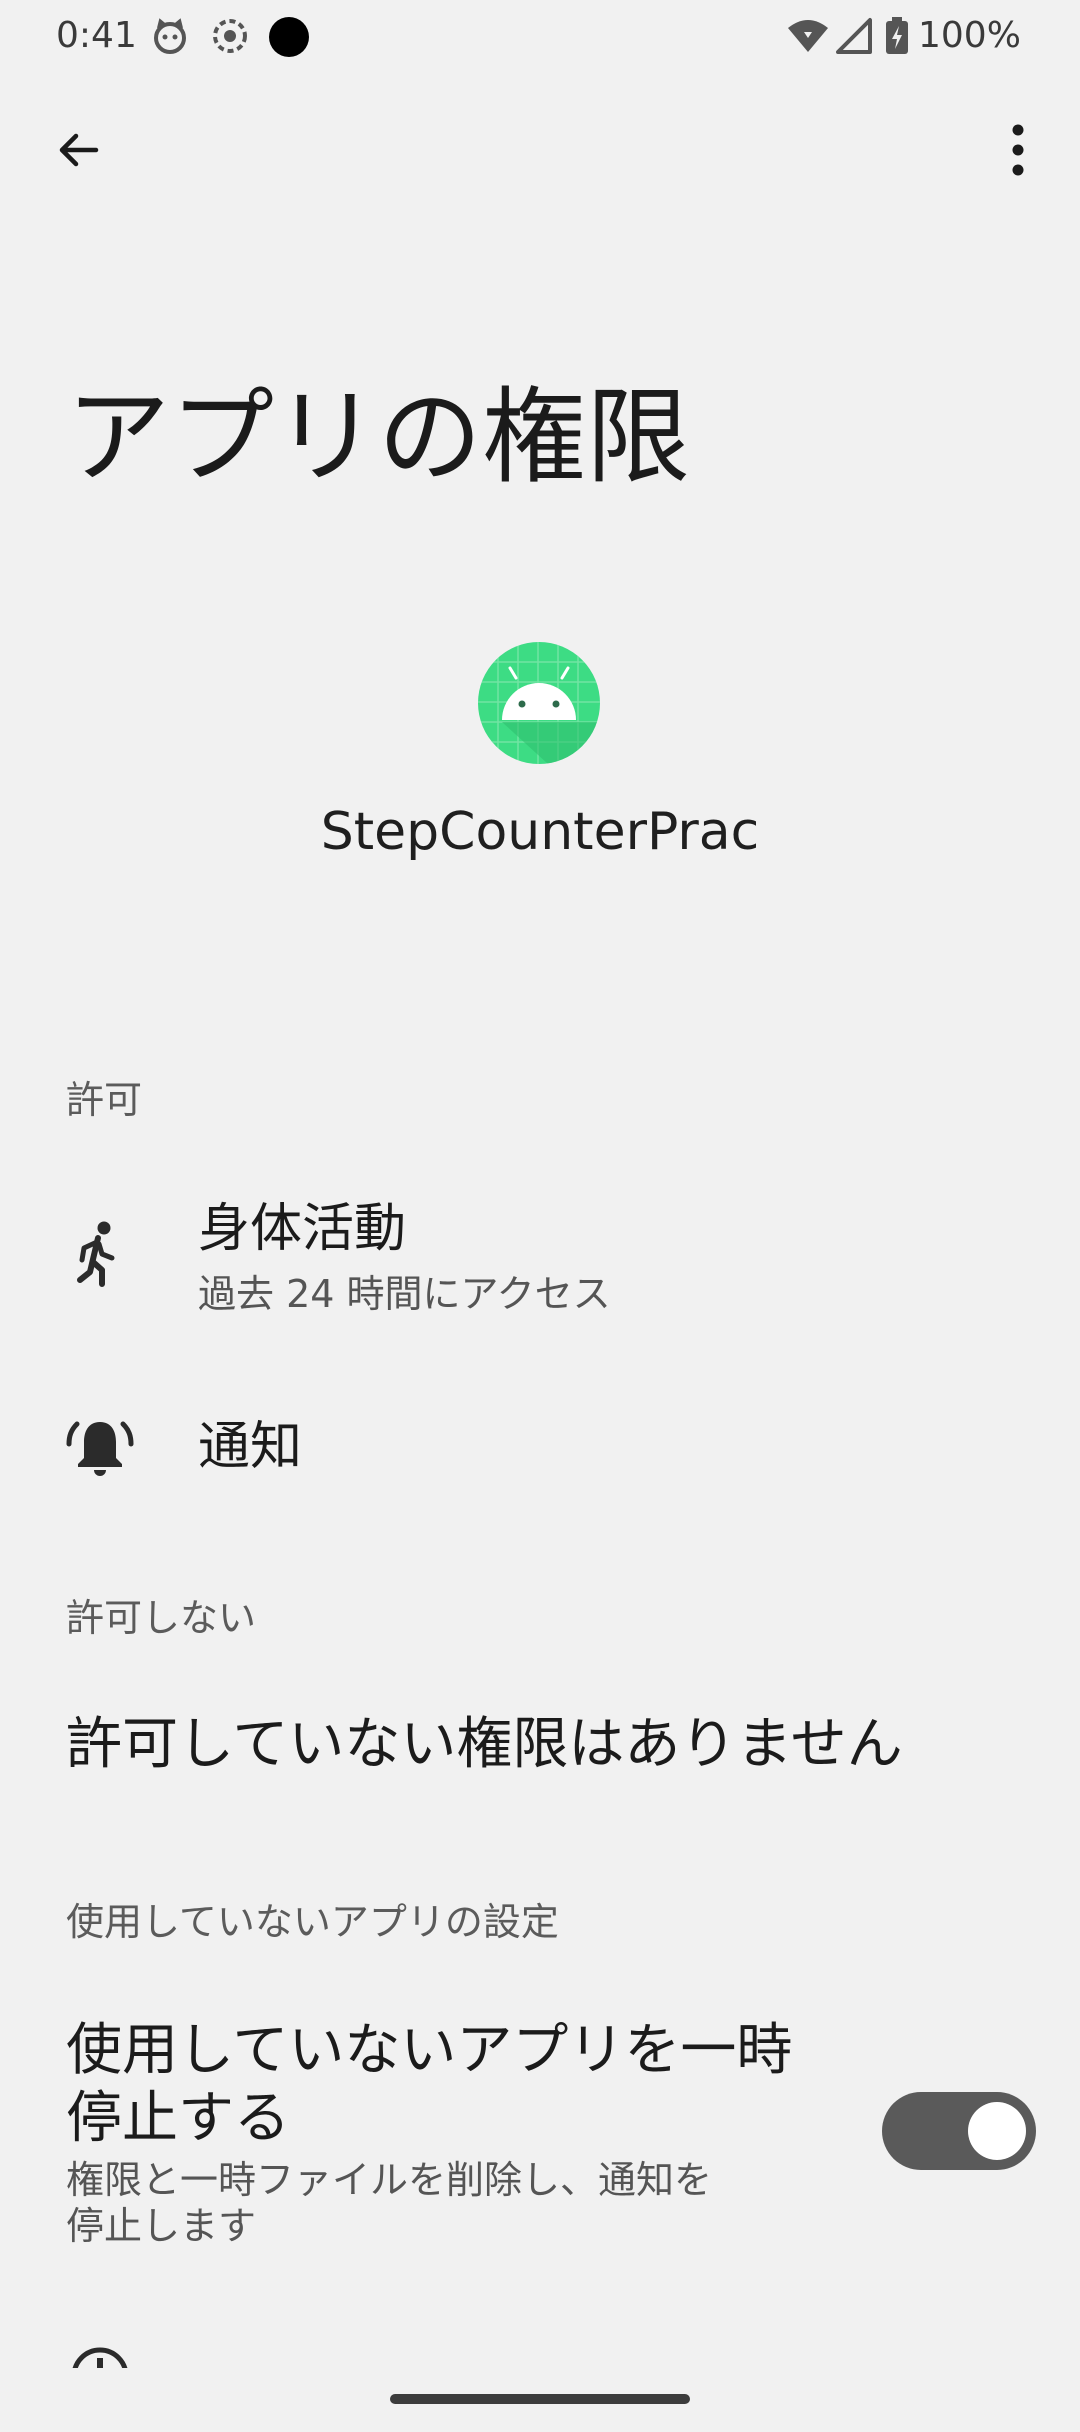  Describe the element at coordinates (230, 36) in the screenshot. I see `screen-record-icon` at that location.